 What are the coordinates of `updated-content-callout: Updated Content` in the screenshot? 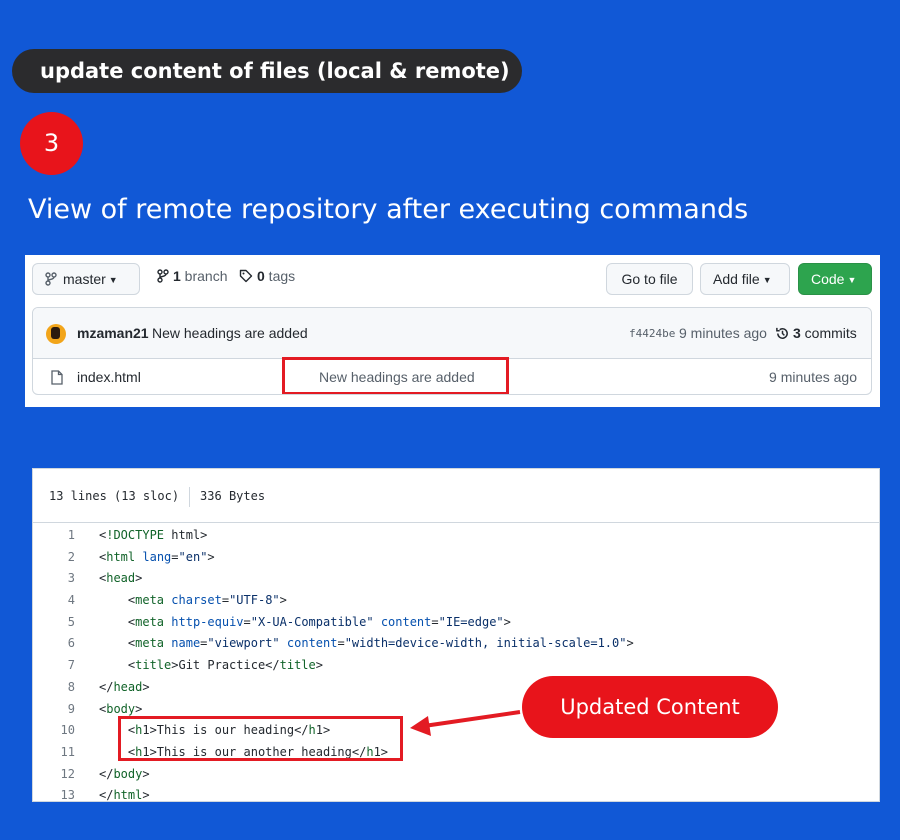 It's located at (650, 707).